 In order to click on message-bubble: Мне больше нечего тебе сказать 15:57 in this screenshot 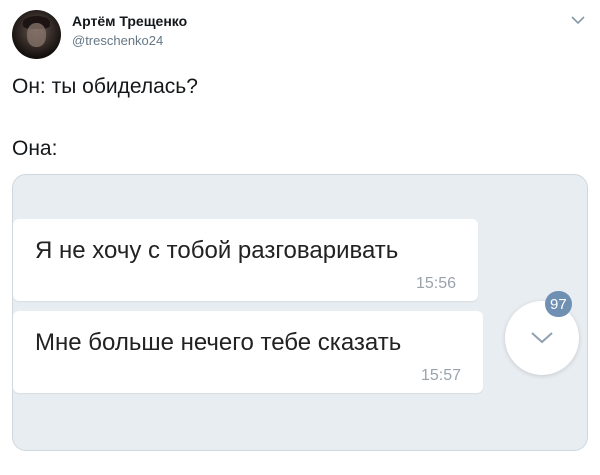, I will do `click(248, 352)`.